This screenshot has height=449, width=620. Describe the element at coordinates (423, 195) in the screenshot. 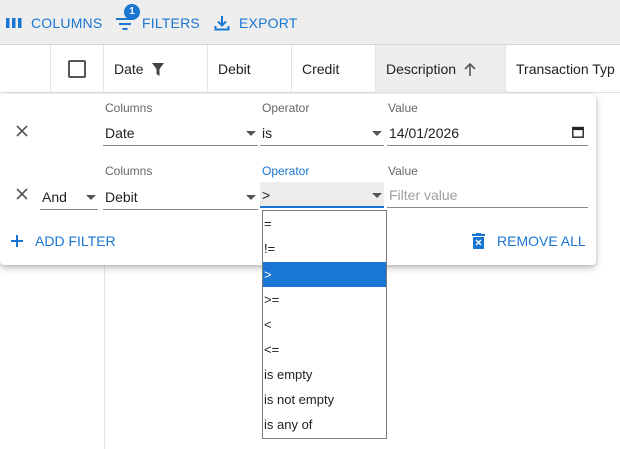

I see `filter-value-placeholder: Filter value` at that location.